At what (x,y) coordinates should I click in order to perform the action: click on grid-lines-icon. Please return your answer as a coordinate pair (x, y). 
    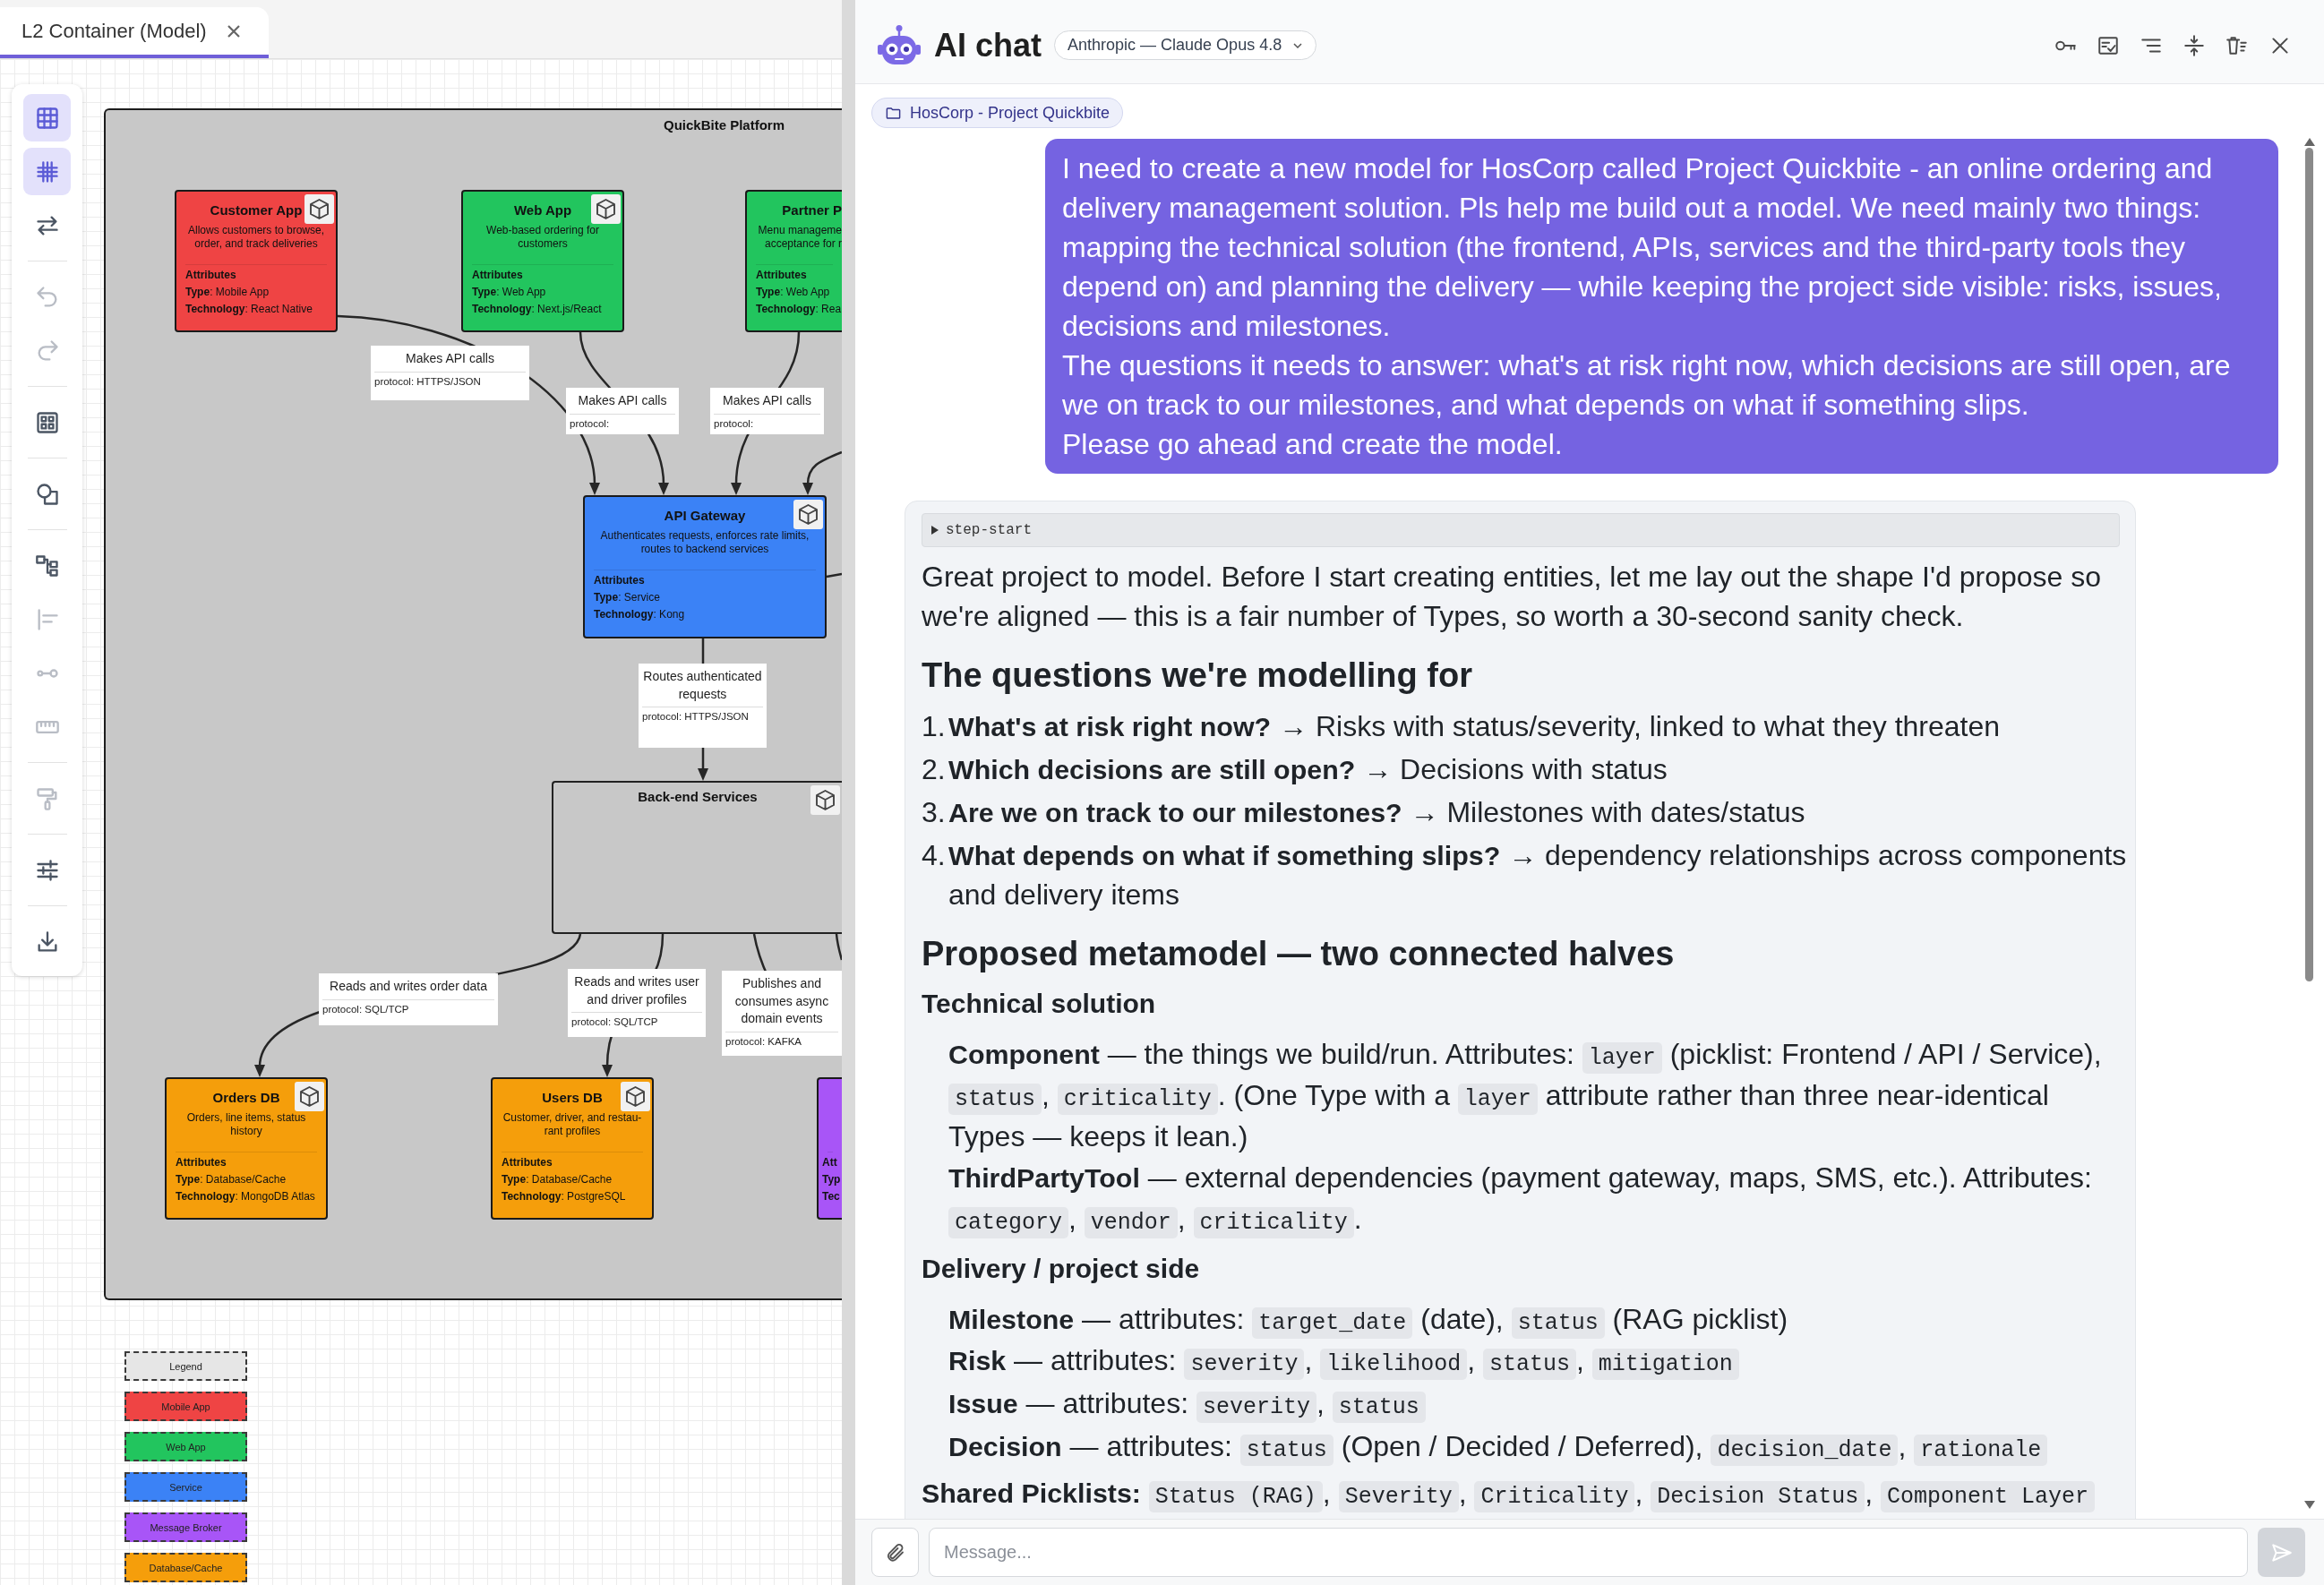
    Looking at the image, I should click on (47, 171).